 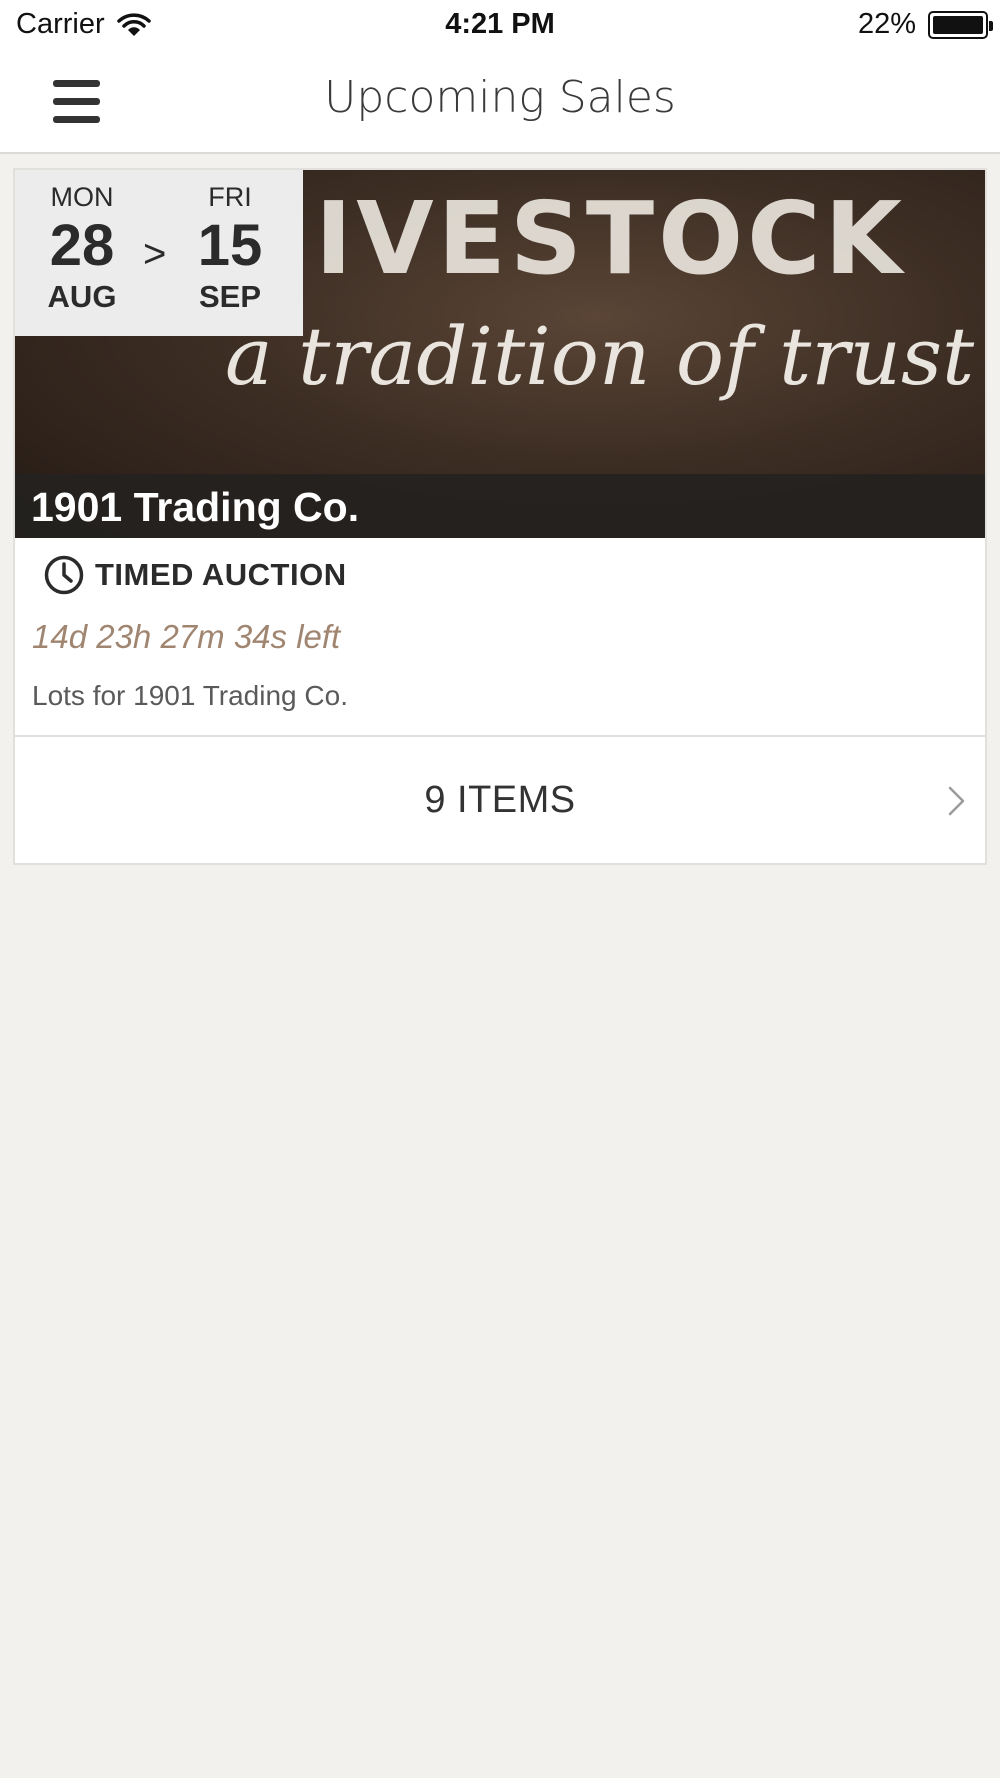 I want to click on battery-icon, so click(x=960, y=24).